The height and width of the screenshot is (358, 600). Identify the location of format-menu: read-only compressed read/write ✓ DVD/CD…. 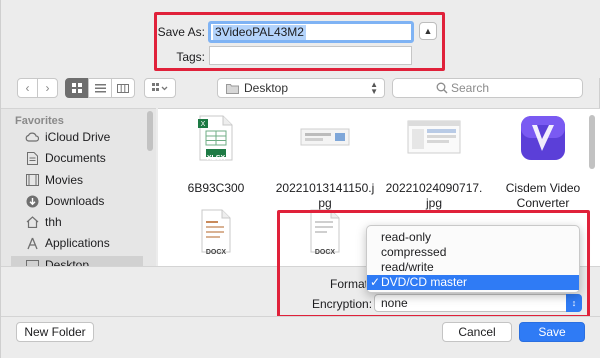
(473, 259).